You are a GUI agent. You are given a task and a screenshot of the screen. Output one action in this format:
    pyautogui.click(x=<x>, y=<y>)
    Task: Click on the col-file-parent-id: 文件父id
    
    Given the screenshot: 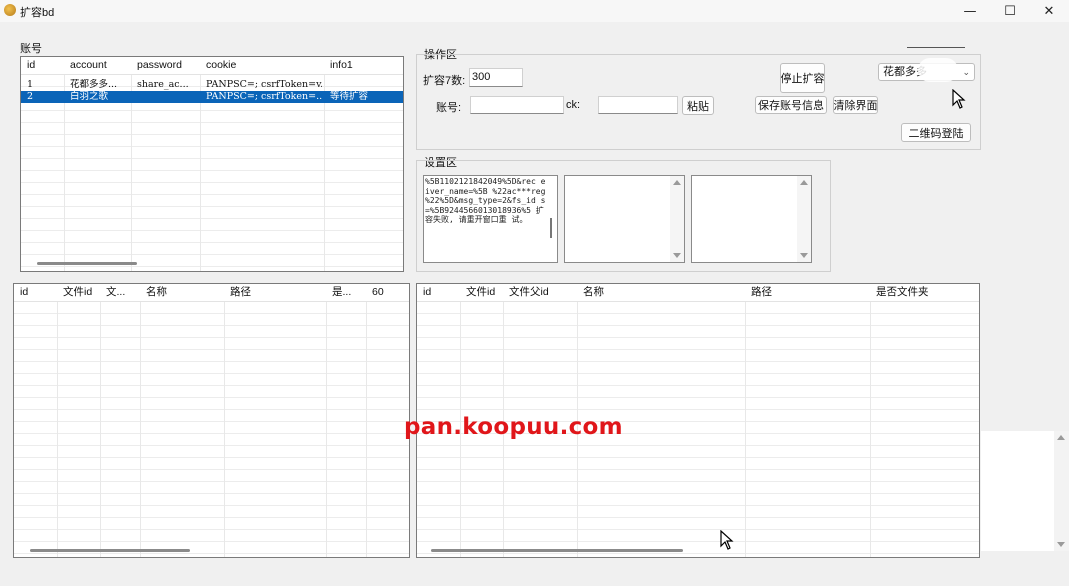 What is the action you would take?
    pyautogui.click(x=540, y=292)
    